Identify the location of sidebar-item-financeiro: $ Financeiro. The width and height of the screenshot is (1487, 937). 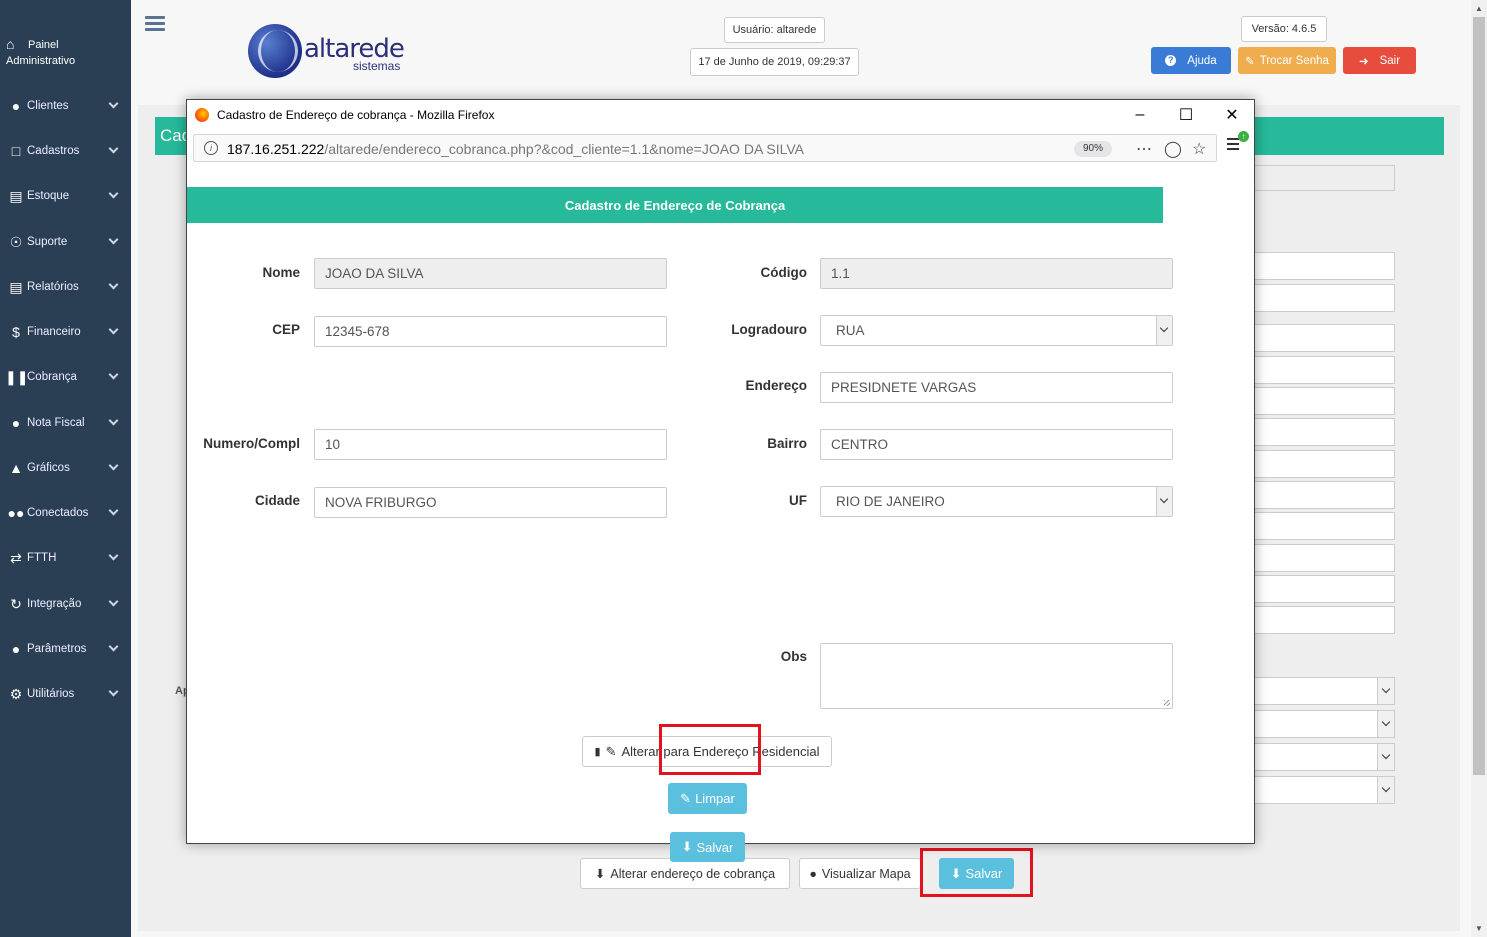
(65, 332).